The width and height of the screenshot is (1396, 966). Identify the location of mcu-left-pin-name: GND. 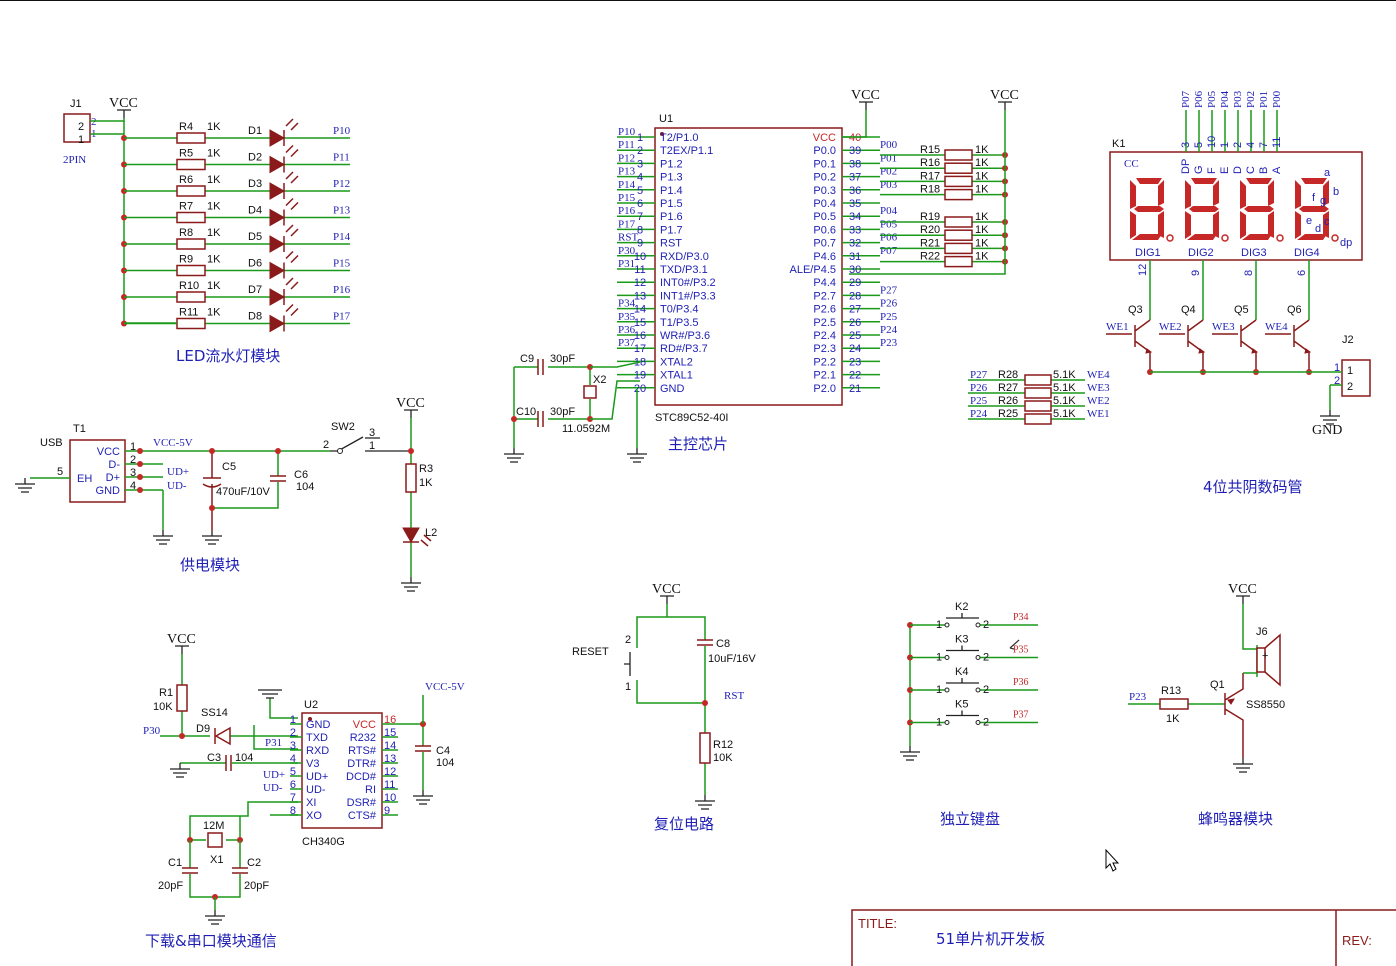
(672, 389).